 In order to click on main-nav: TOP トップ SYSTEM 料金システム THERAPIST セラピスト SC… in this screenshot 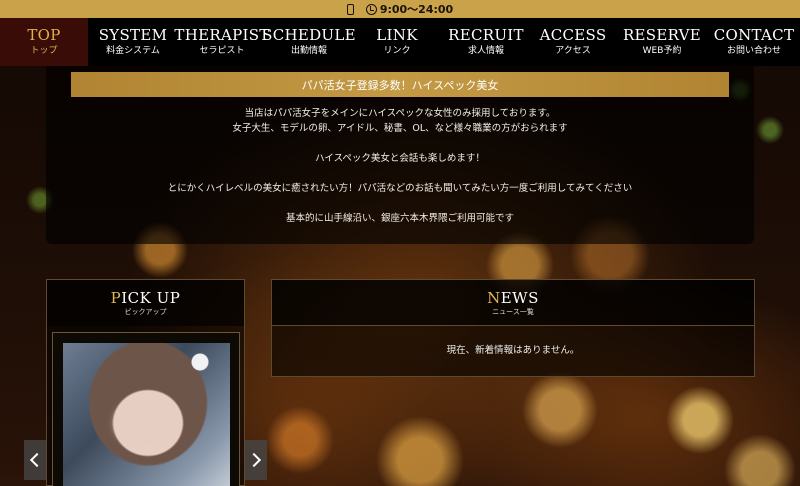, I will do `click(400, 42)`.